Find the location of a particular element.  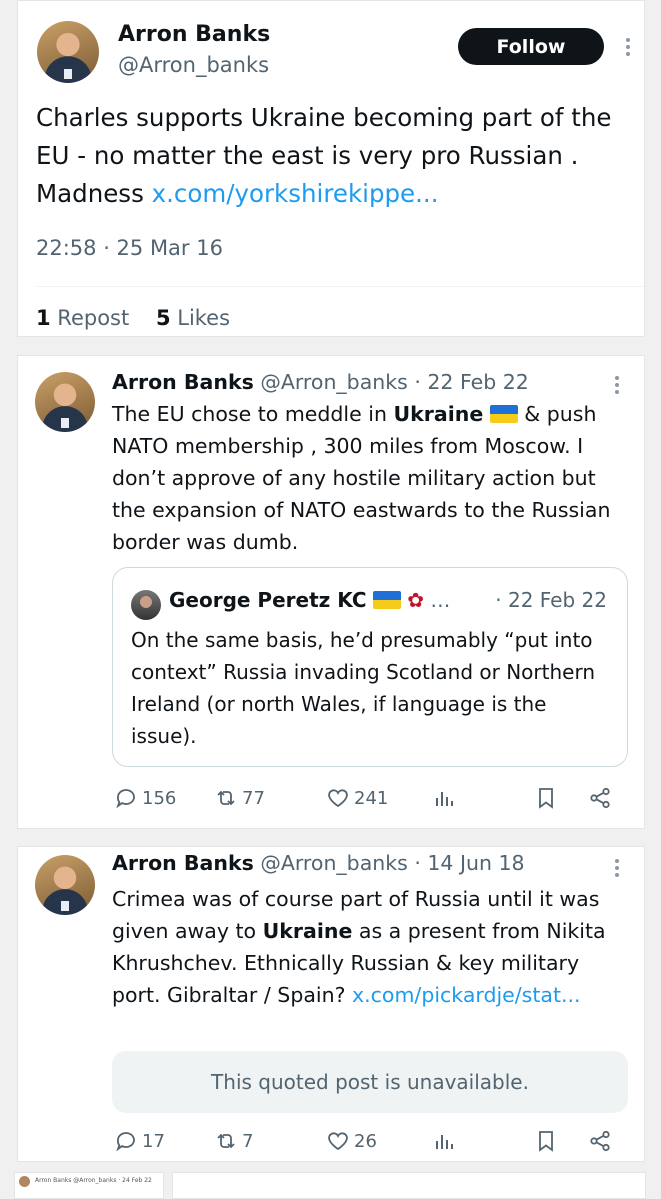

reposts-stat: 1 Repost is located at coordinates (82, 318).